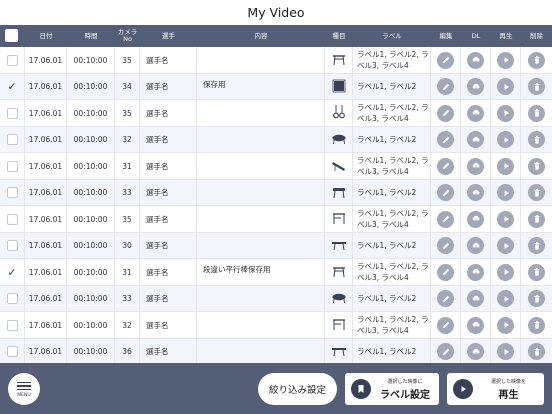  I want to click on set-label-button: 選択した映像に ラベル設定, so click(392, 389).